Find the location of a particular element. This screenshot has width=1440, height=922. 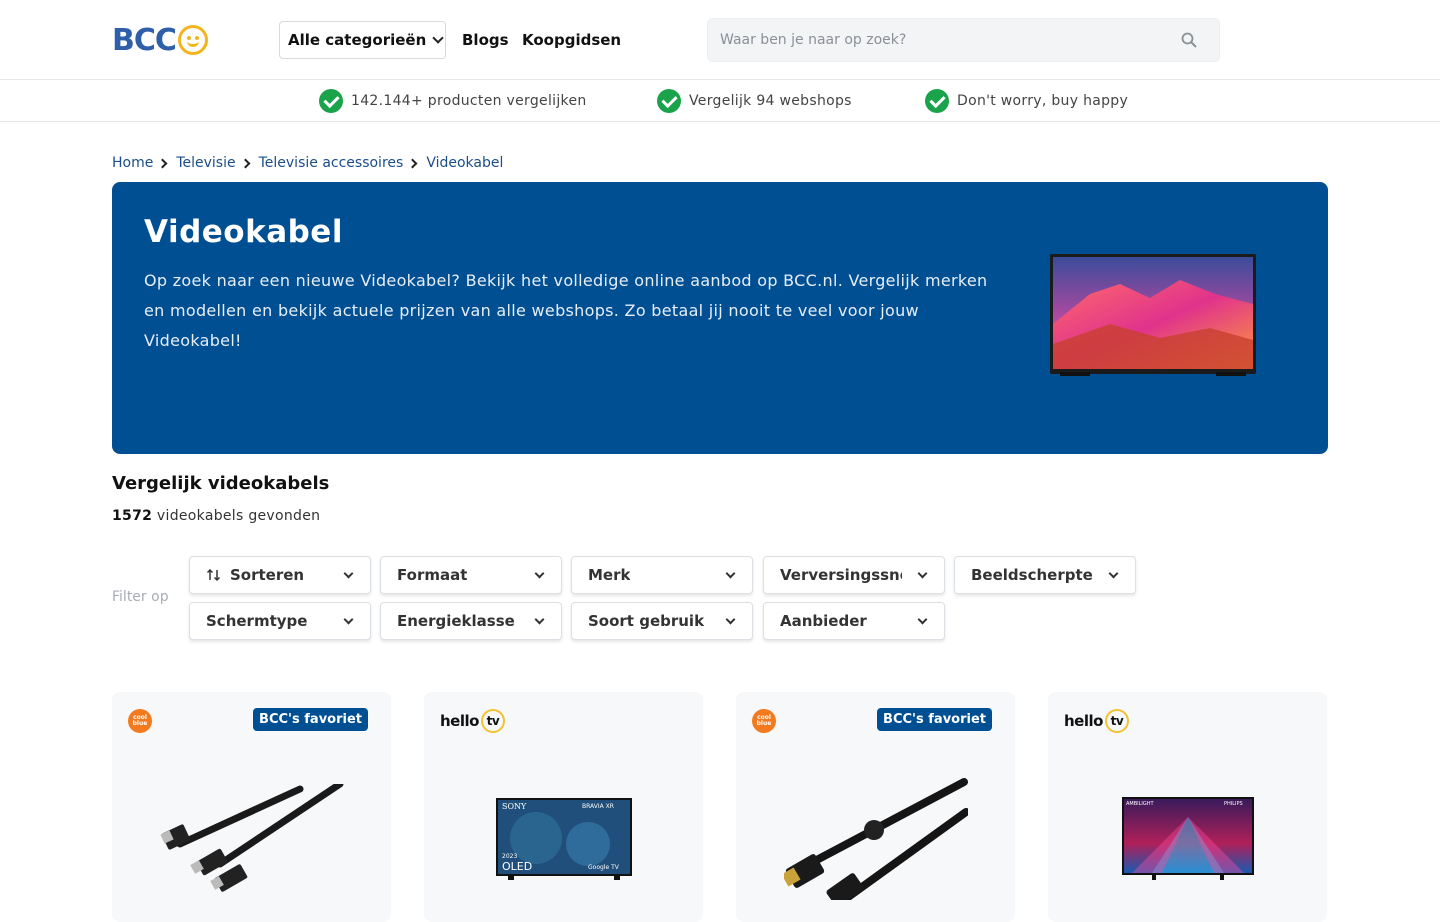

result-count-suffix: videokabels gevonden is located at coordinates (236, 516).